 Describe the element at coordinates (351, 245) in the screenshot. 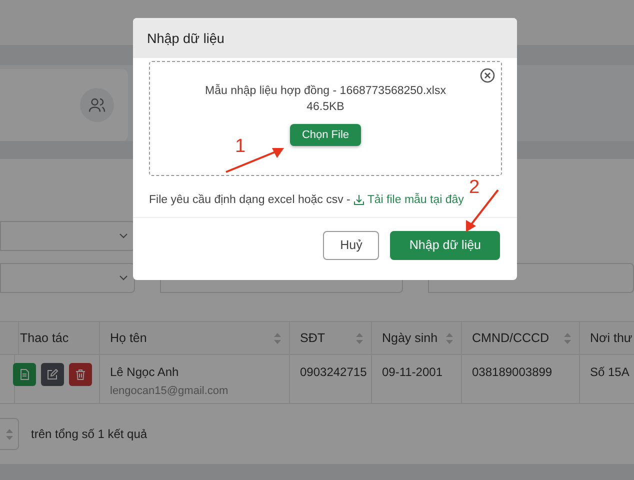

I see `cancel-button: Huỷ` at that location.